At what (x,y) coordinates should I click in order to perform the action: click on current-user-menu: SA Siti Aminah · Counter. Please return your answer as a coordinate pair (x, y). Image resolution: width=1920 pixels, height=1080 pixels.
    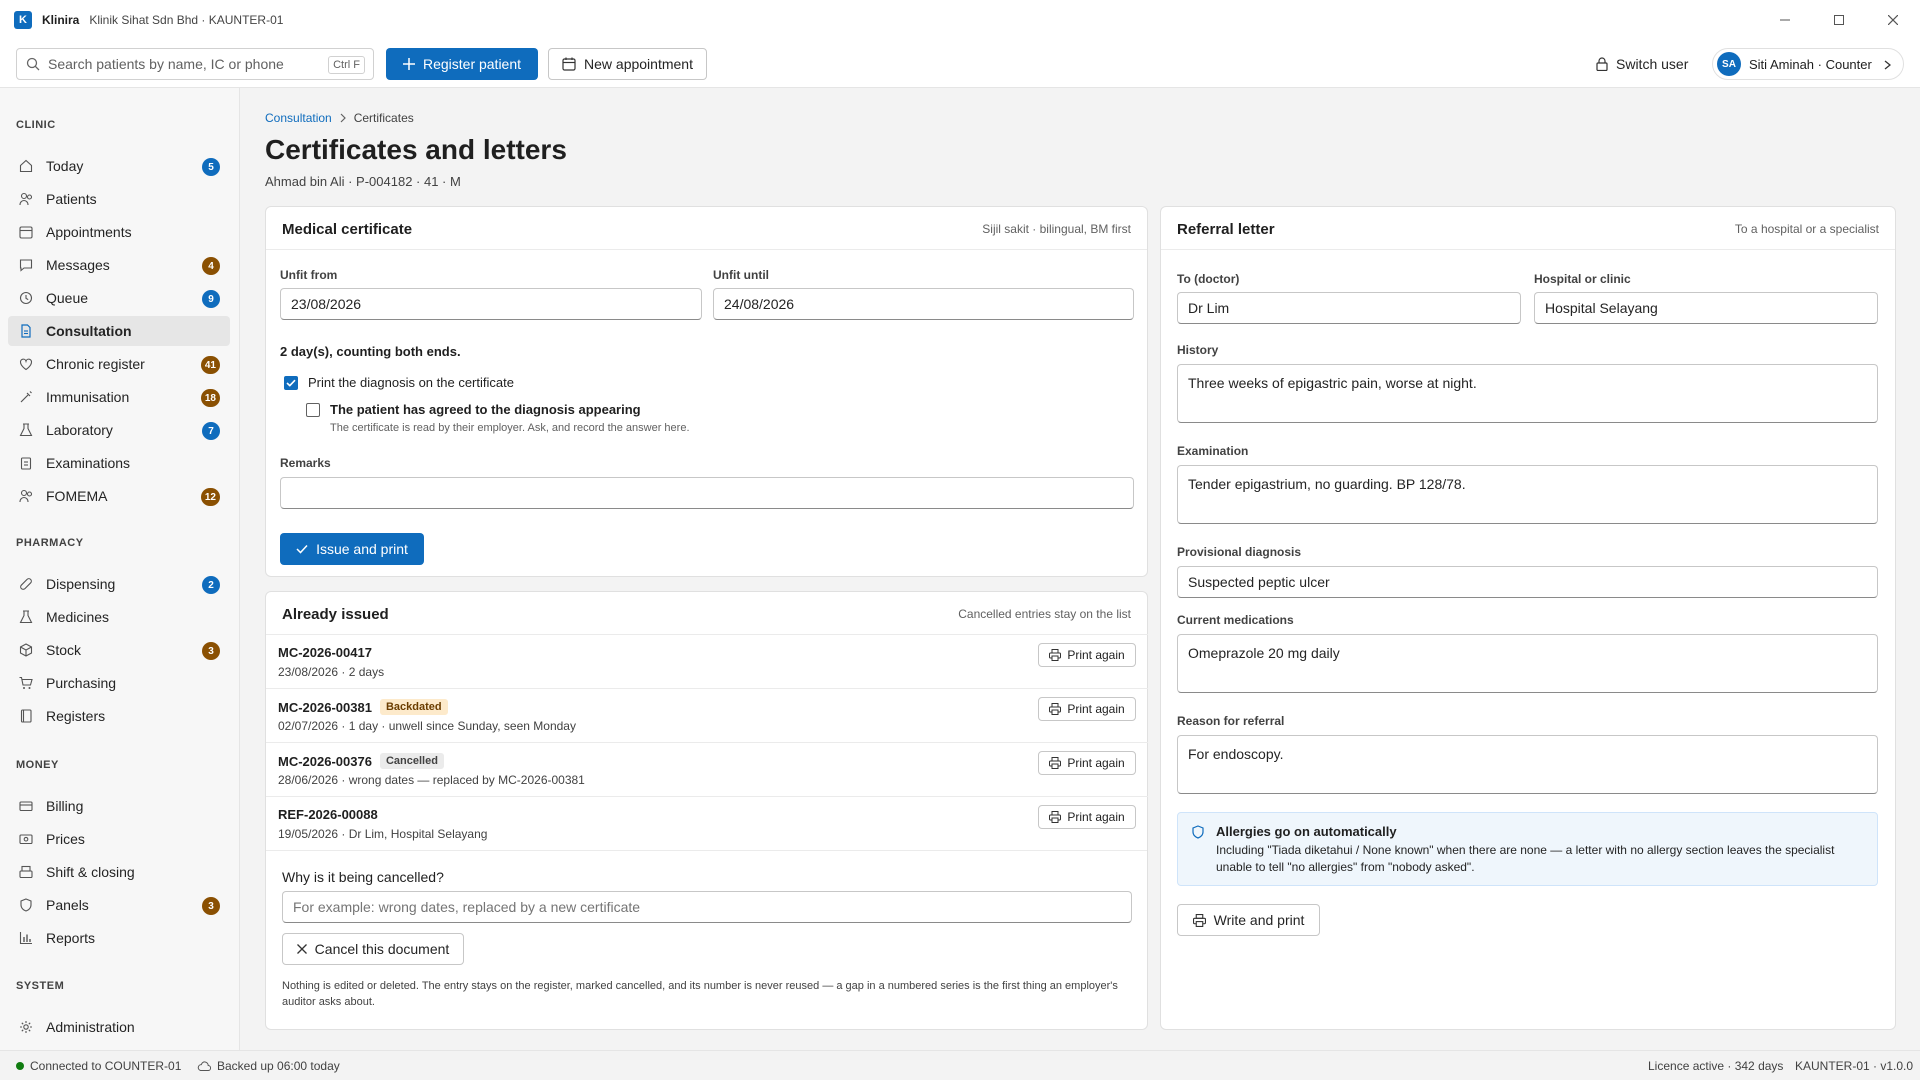
    Looking at the image, I should click on (1808, 64).